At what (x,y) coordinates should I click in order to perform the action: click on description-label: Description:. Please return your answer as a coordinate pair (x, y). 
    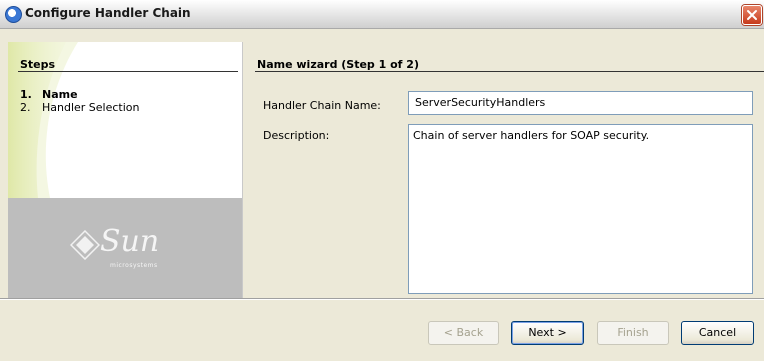
    Looking at the image, I should click on (296, 135).